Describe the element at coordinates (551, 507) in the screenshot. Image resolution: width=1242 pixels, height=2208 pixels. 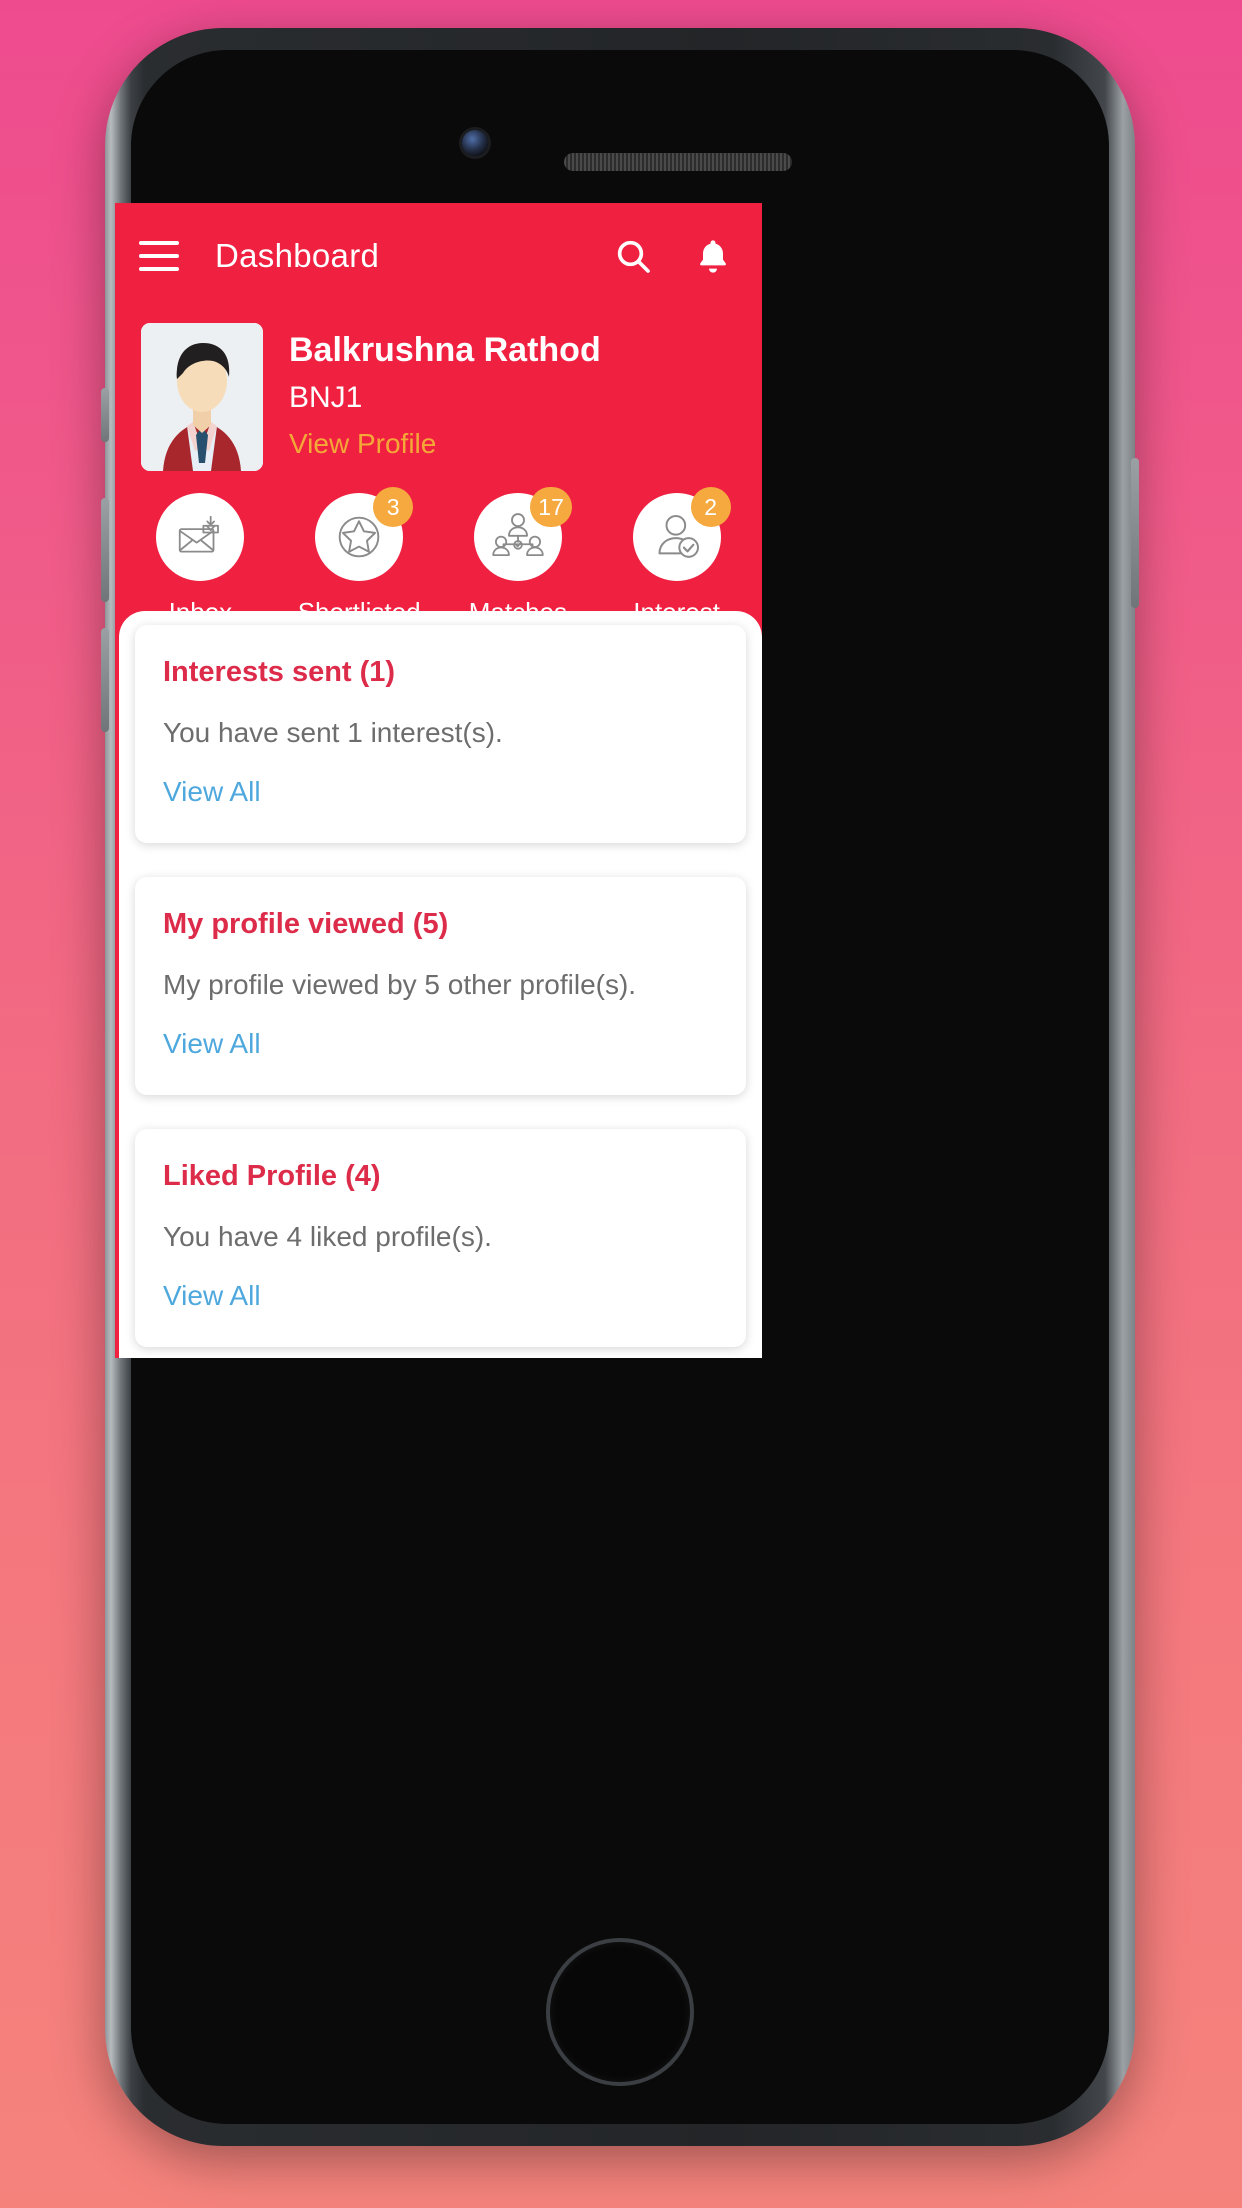
I see `matches-badge: 17` at that location.